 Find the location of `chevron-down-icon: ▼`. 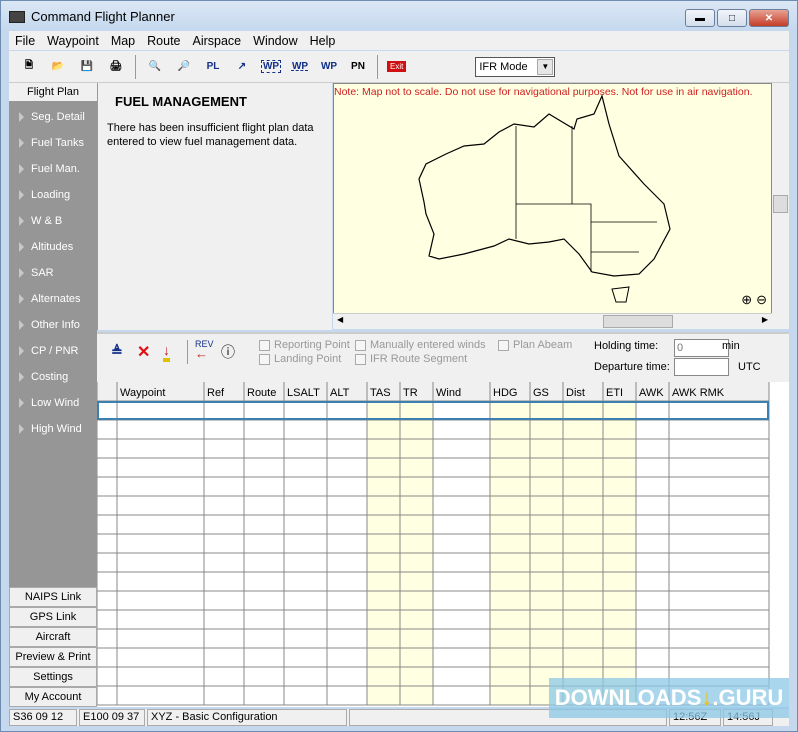

chevron-down-icon: ▼ is located at coordinates (545, 66).